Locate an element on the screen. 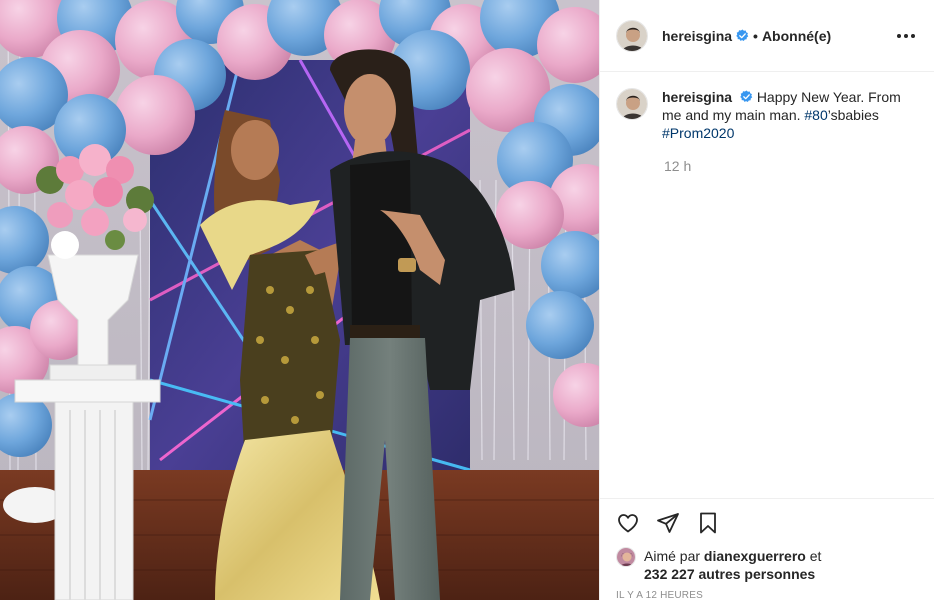  caption-username: hereisgina is located at coordinates (697, 97).